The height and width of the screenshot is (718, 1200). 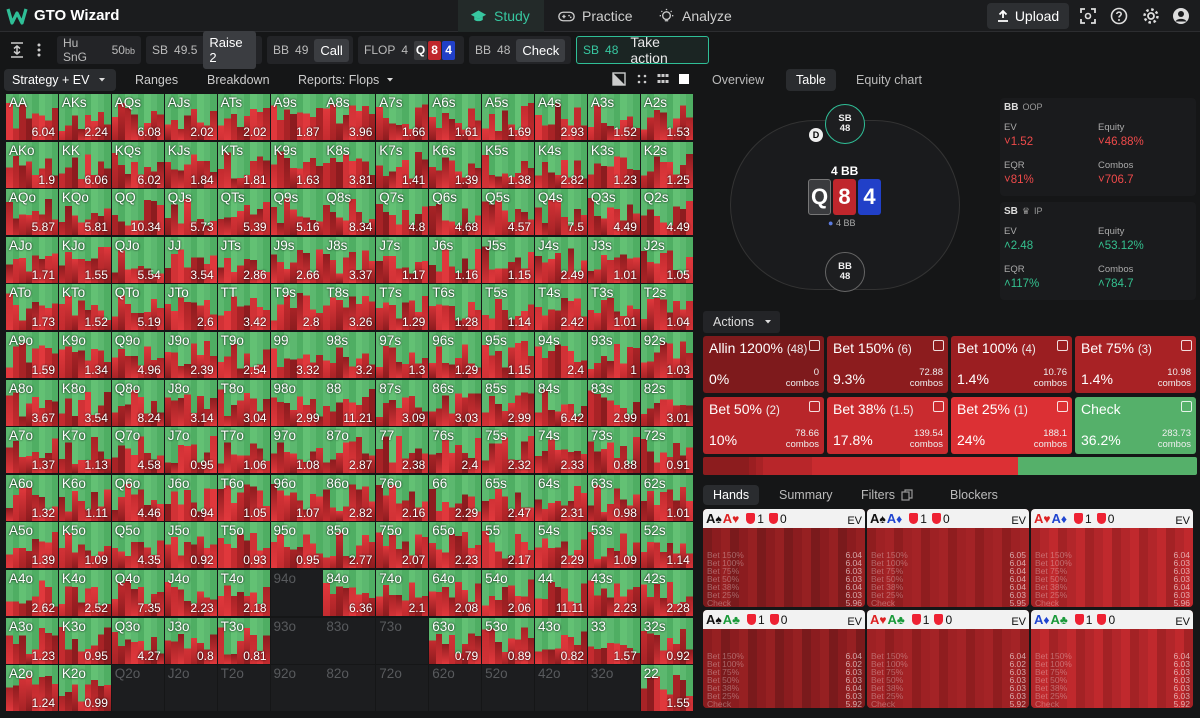 What do you see at coordinates (243, 688) in the screenshot?
I see `hand-cell: T2o` at bounding box center [243, 688].